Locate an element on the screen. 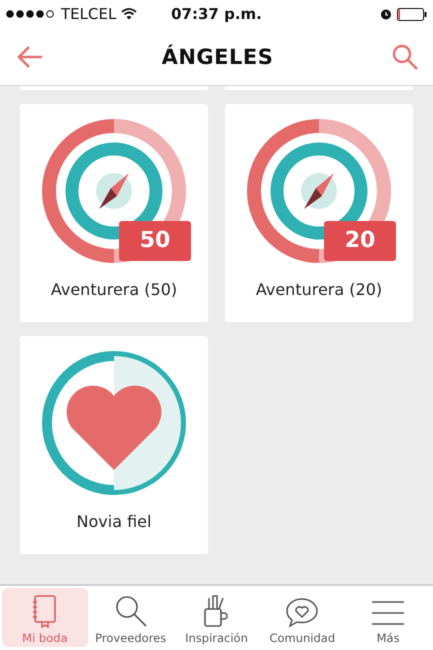 The width and height of the screenshot is (433, 650). tab-bar-item: Más is located at coordinates (388, 617).